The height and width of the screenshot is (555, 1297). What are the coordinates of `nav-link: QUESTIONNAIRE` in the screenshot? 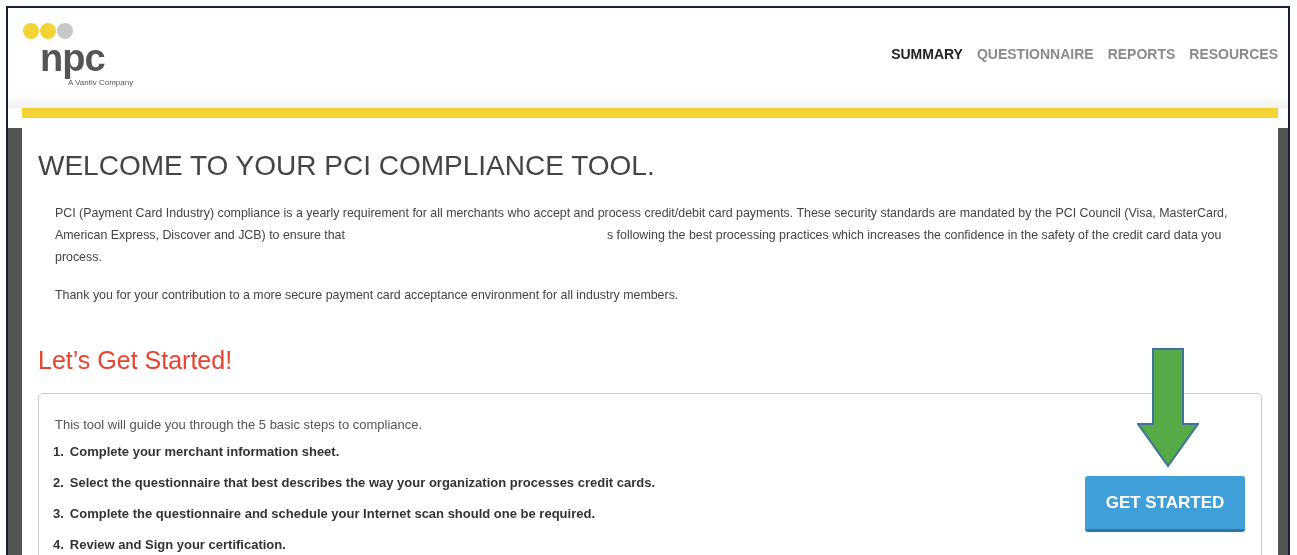 It's located at (1035, 54).